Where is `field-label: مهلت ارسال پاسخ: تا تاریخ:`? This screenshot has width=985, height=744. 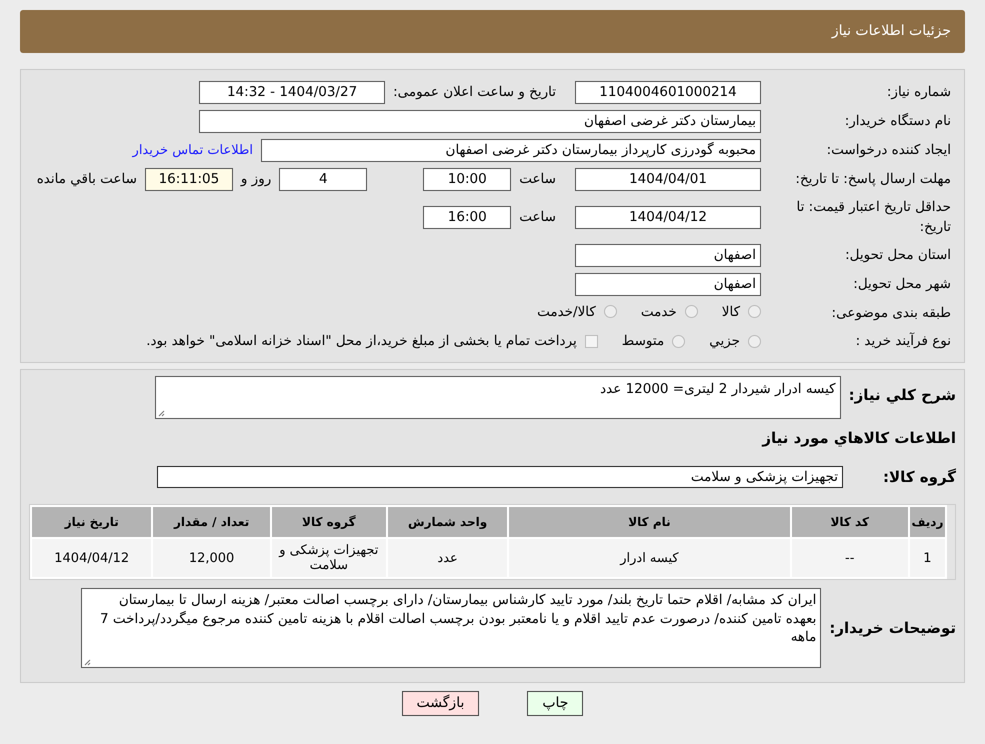 field-label: مهلت ارسال پاسخ: تا تاریخ: is located at coordinates (872, 180).